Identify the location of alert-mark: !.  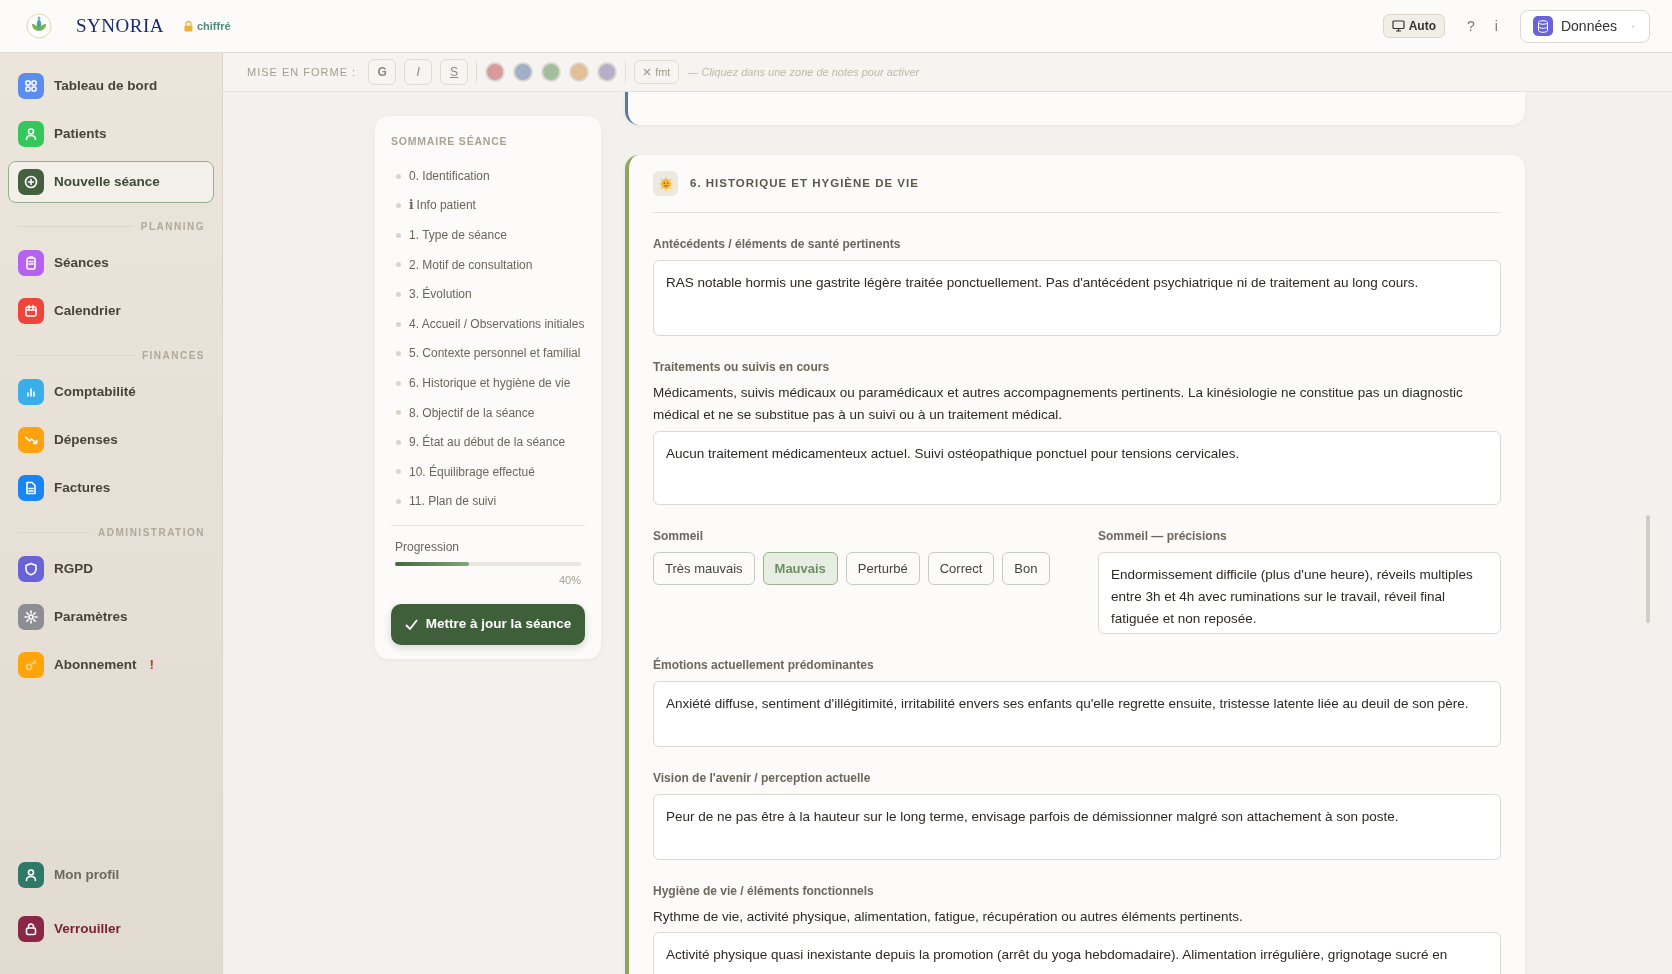
(151, 664).